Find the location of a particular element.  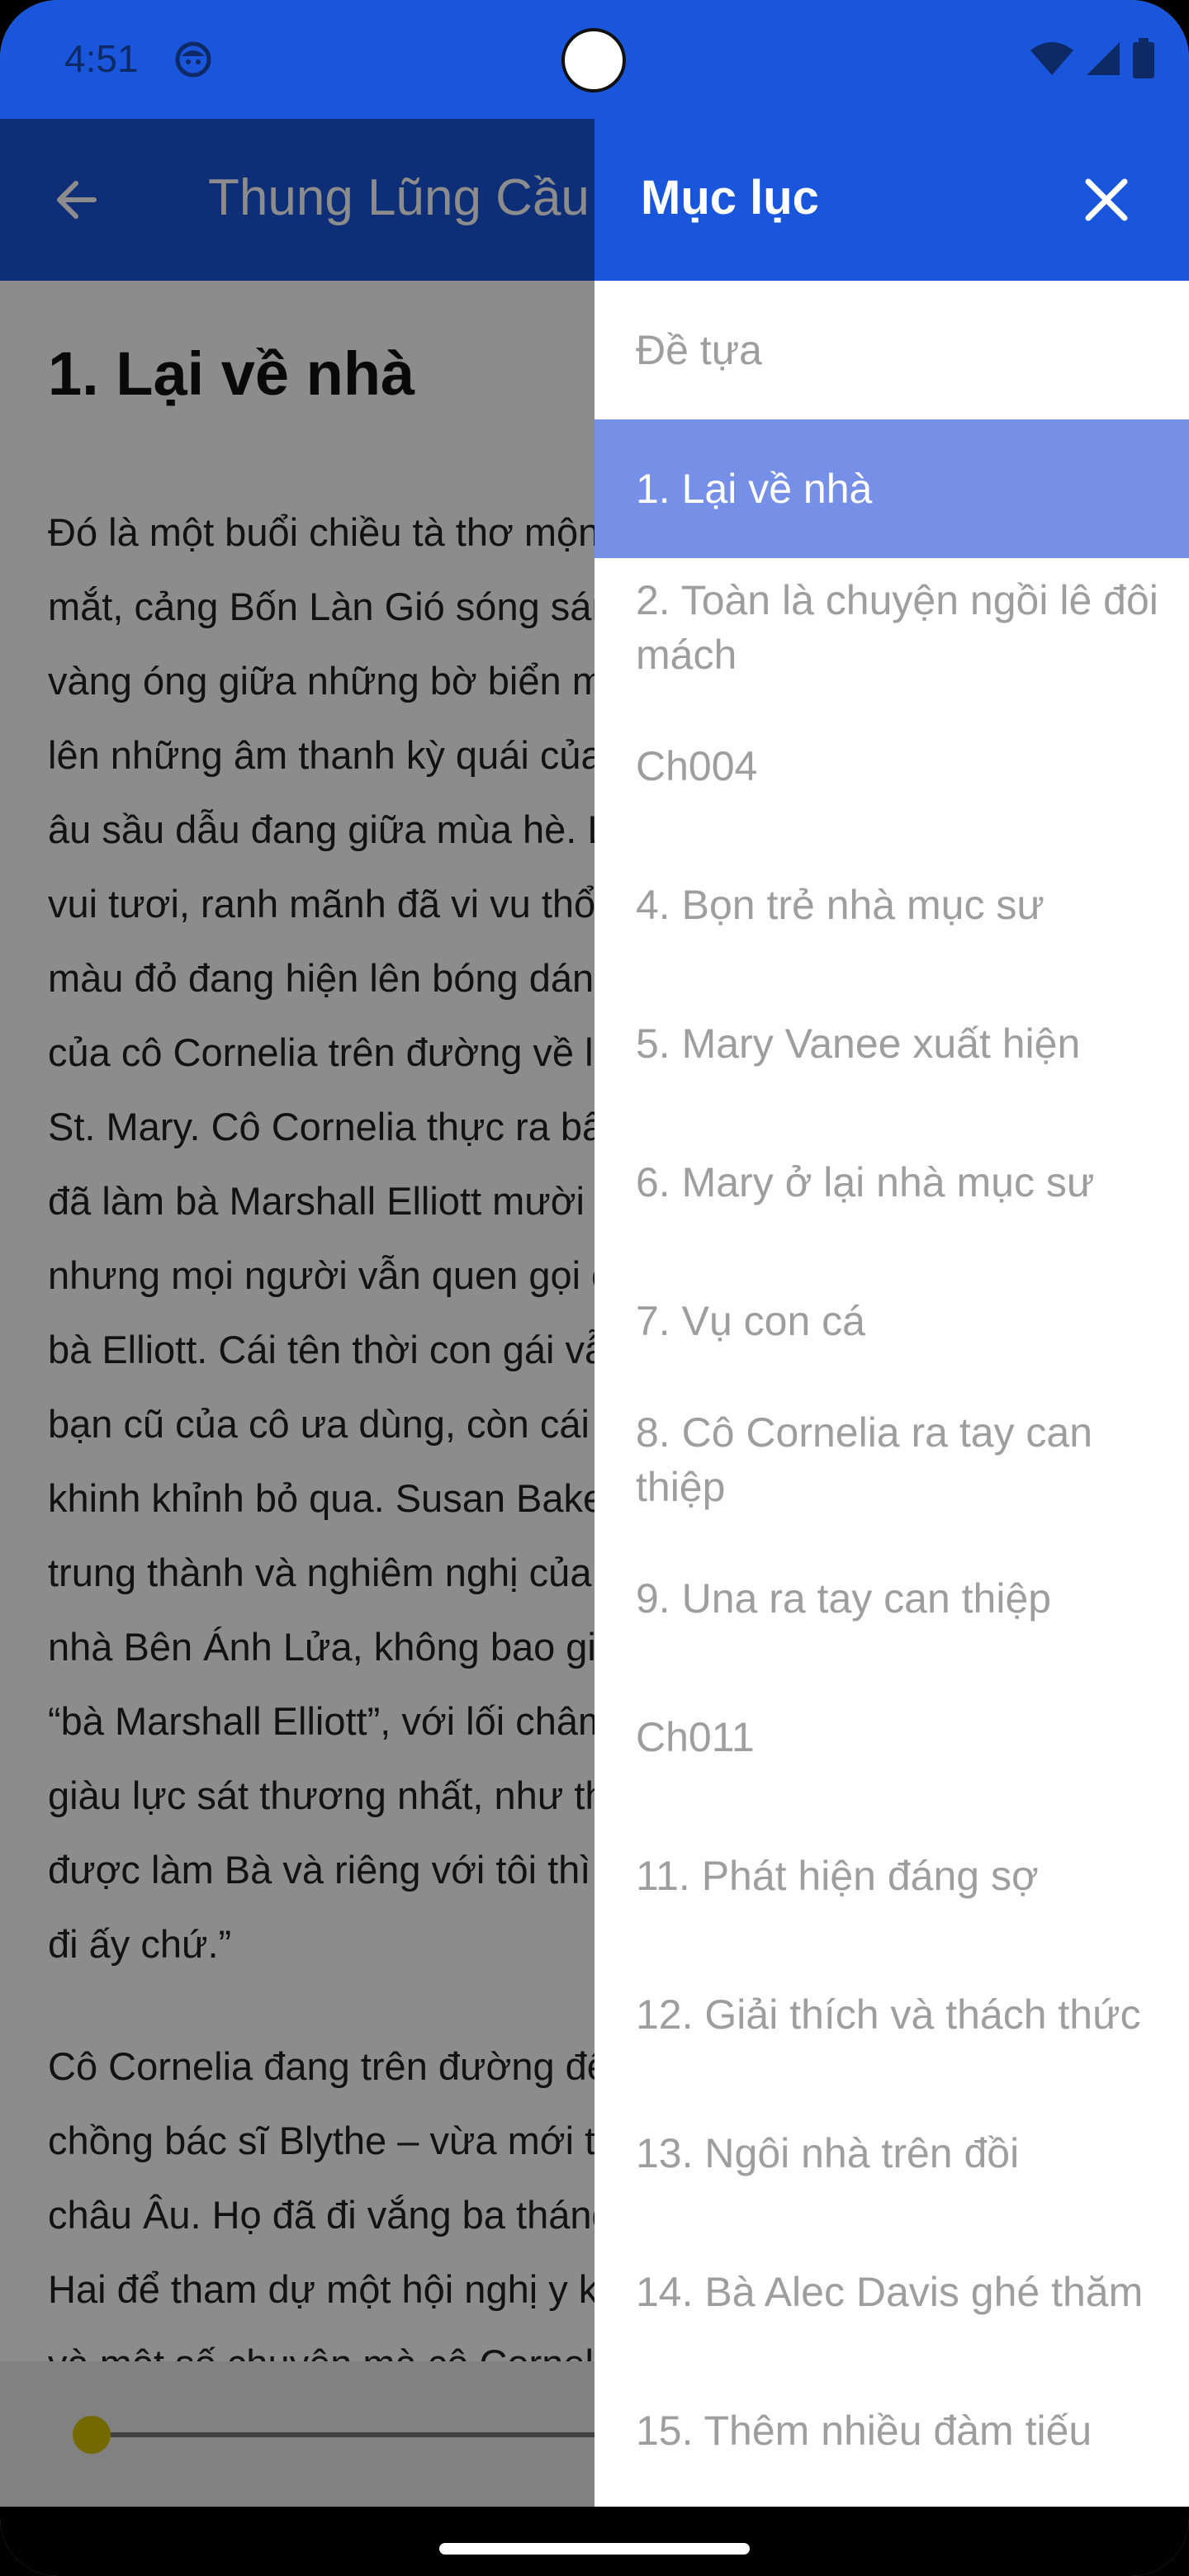

home-gesture-handle is located at coordinates (594, 2549).